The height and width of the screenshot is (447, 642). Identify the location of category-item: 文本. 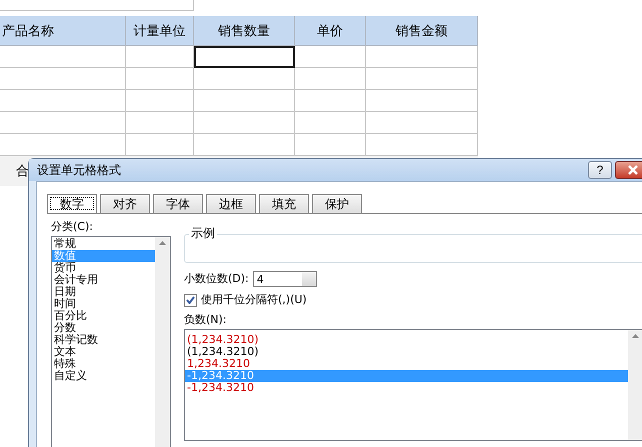
(103, 352).